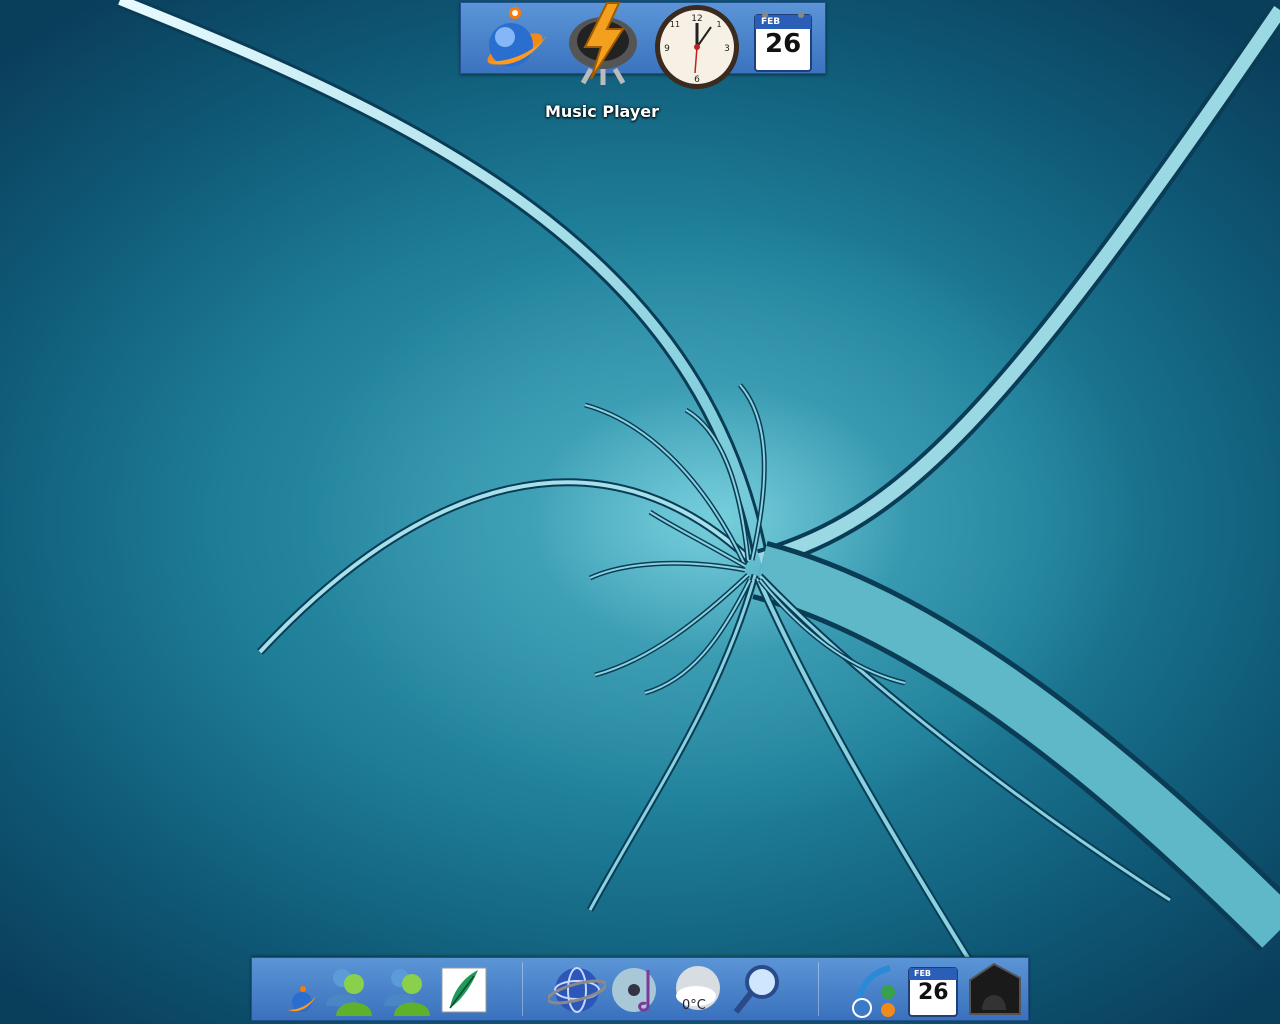 The height and width of the screenshot is (1024, 1280). I want to click on svg-text: 1, so click(718, 24).